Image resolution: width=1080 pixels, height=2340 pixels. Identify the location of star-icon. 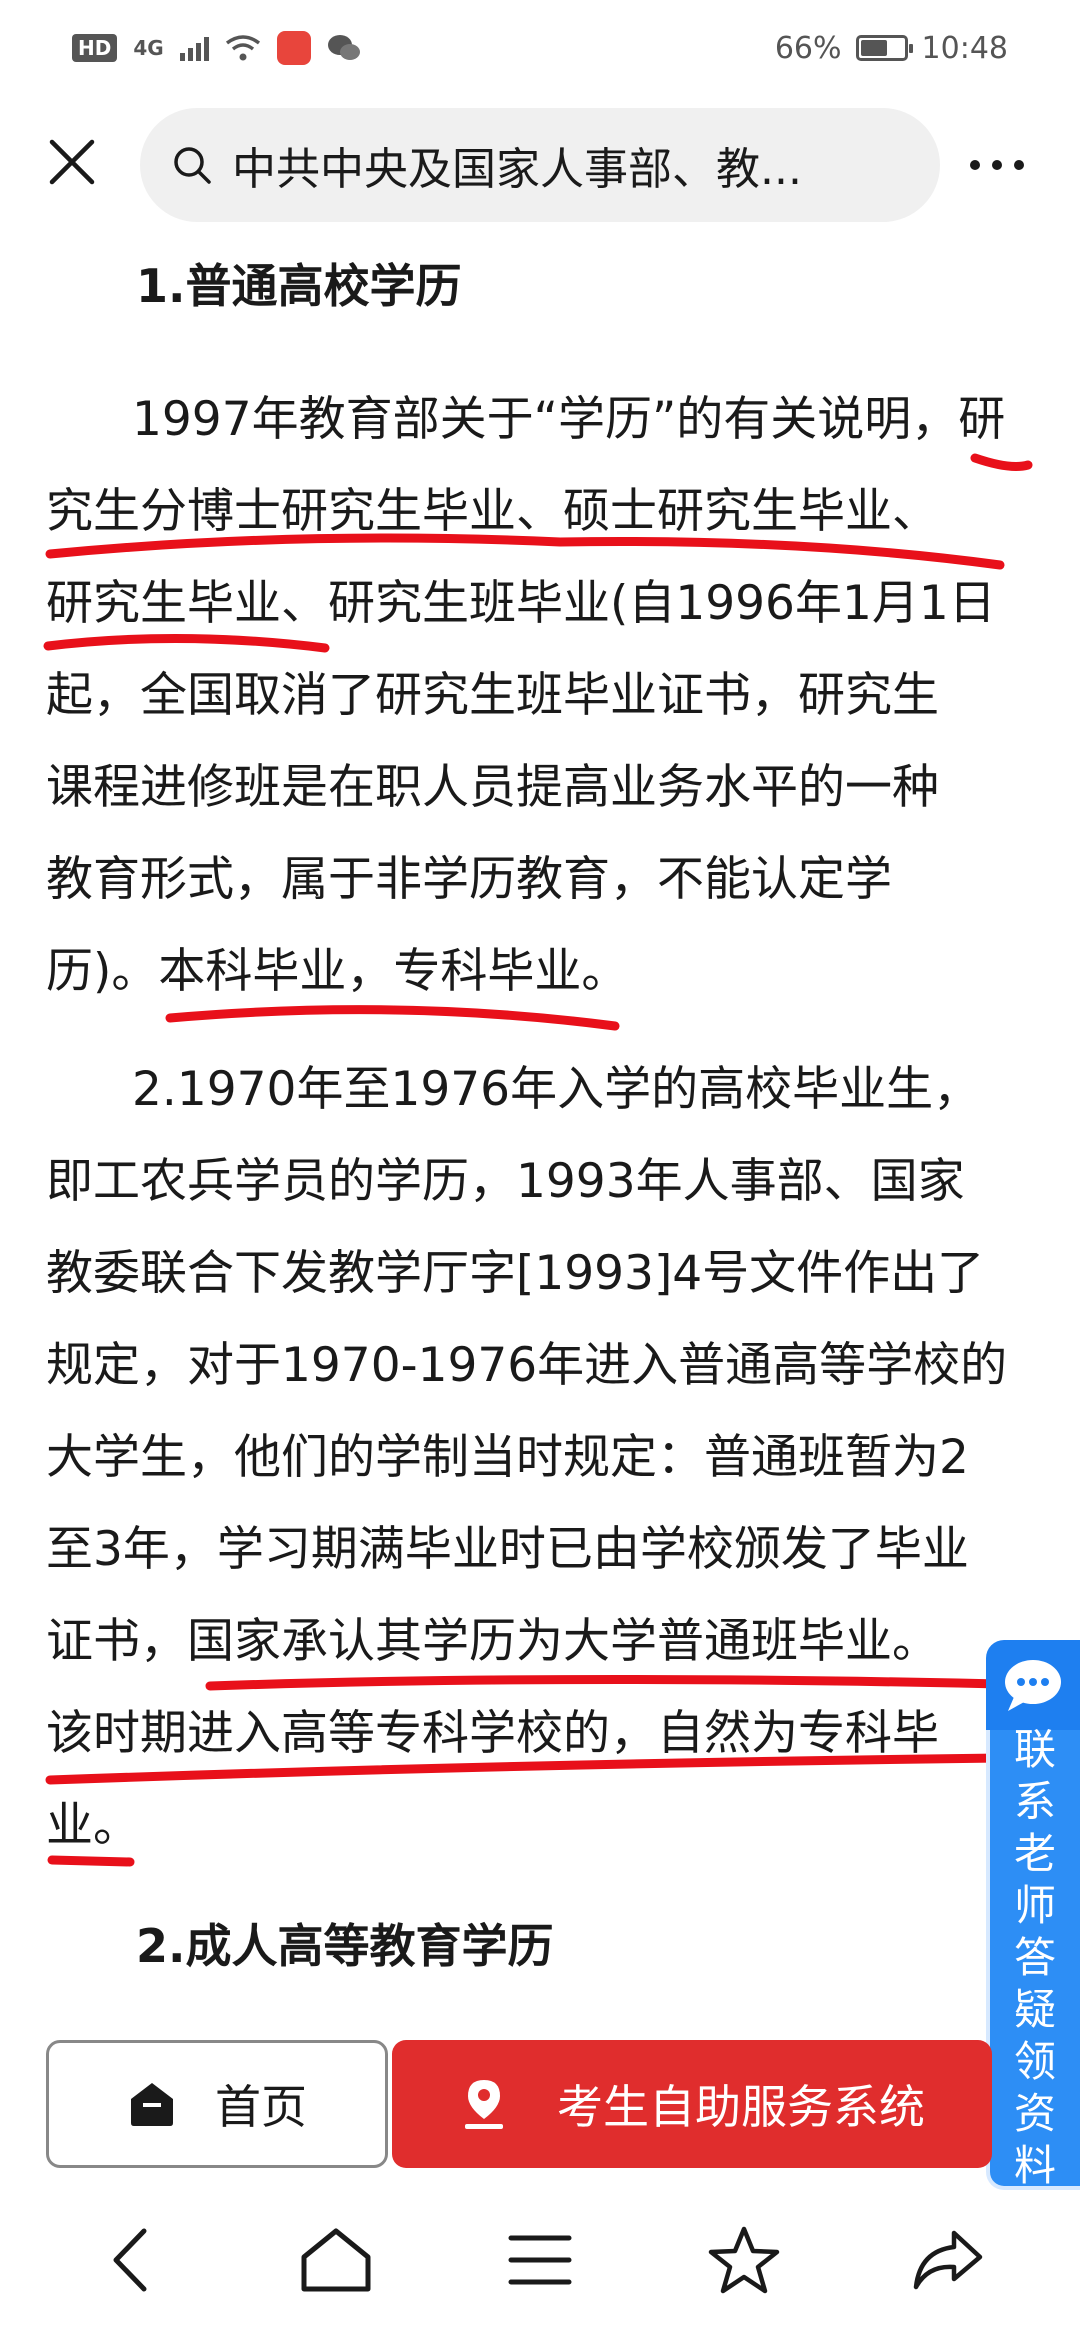
(744, 2260).